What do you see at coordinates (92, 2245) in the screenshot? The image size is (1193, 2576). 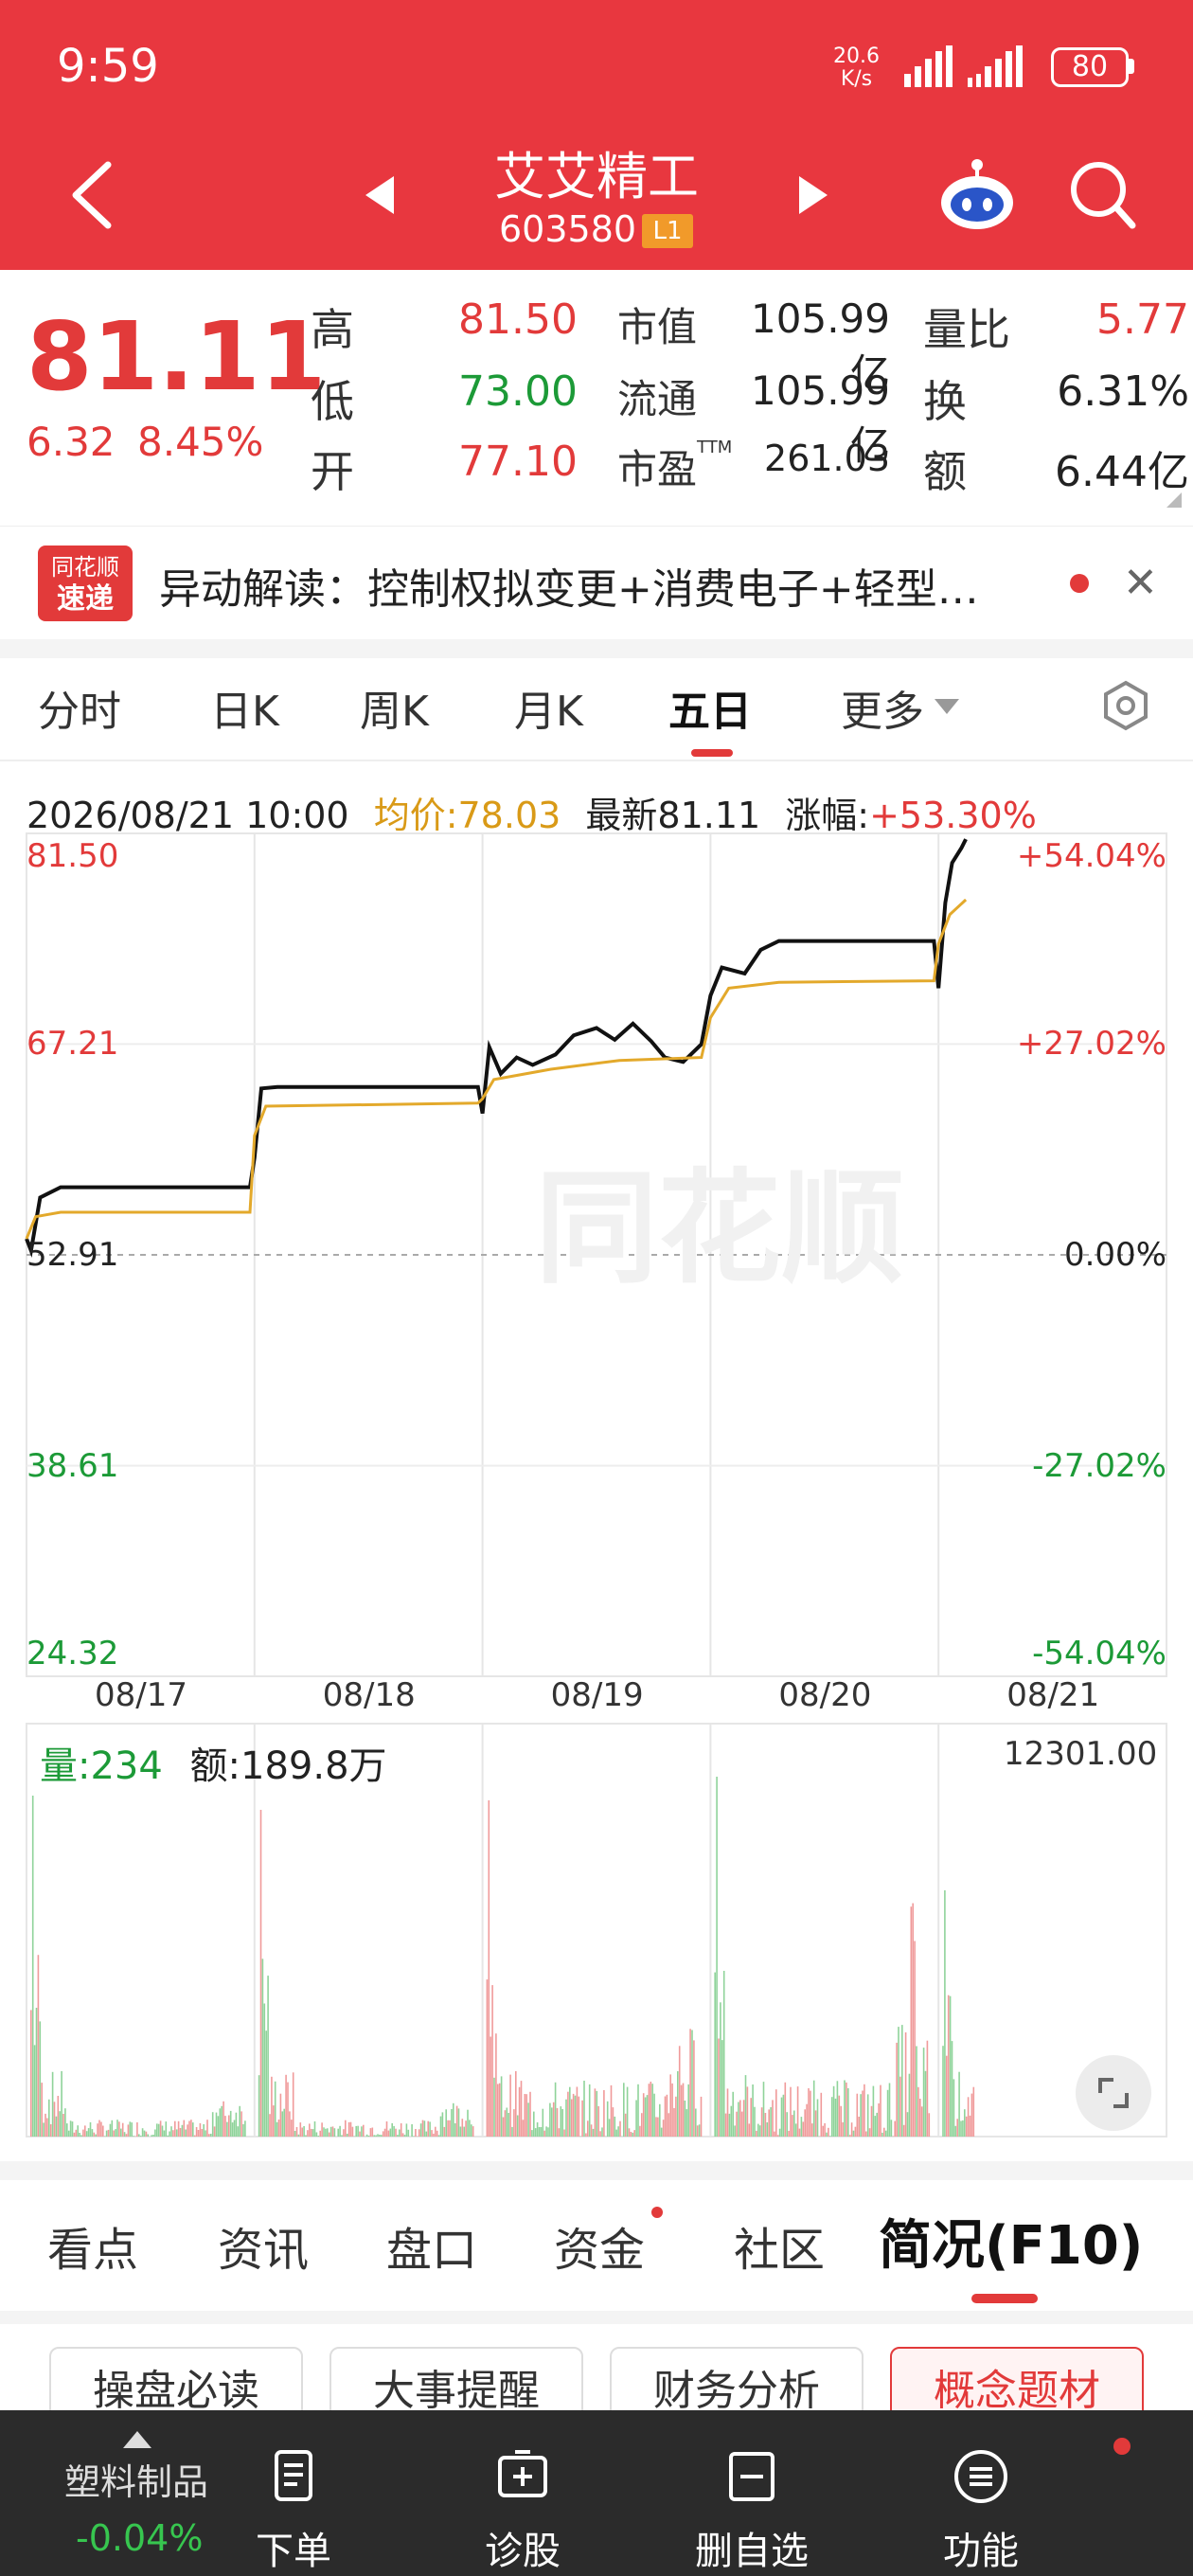 I see `detail-tab: 看点` at bounding box center [92, 2245].